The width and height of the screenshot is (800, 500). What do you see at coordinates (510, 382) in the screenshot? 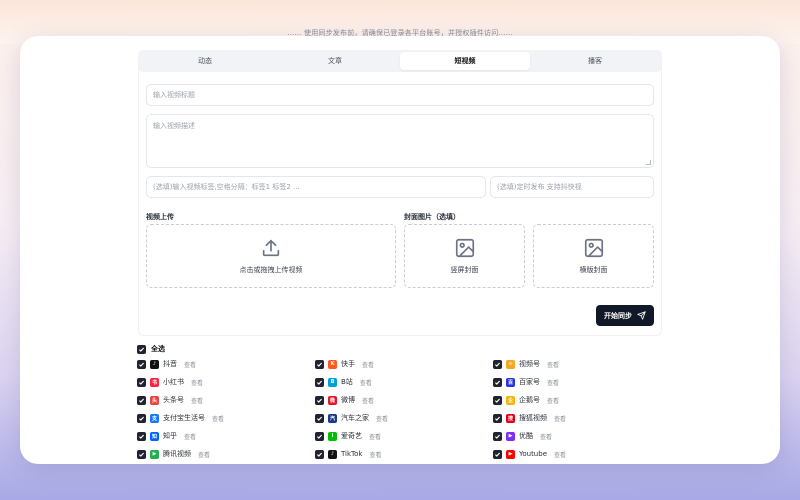
I see `platform-logo-icon: 百` at bounding box center [510, 382].